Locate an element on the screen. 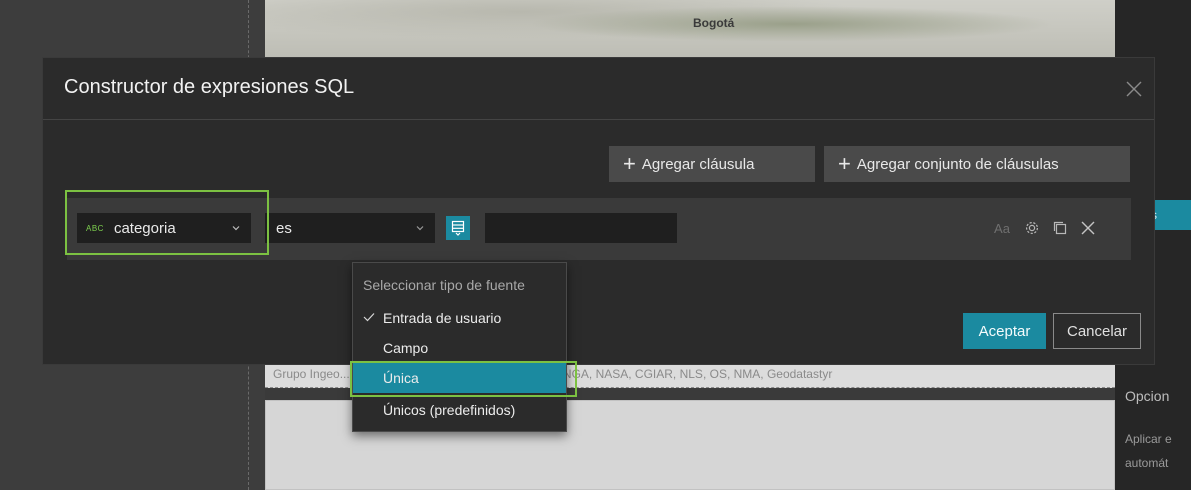 This screenshot has height=490, width=1191. checkmark-icon is located at coordinates (369, 317).